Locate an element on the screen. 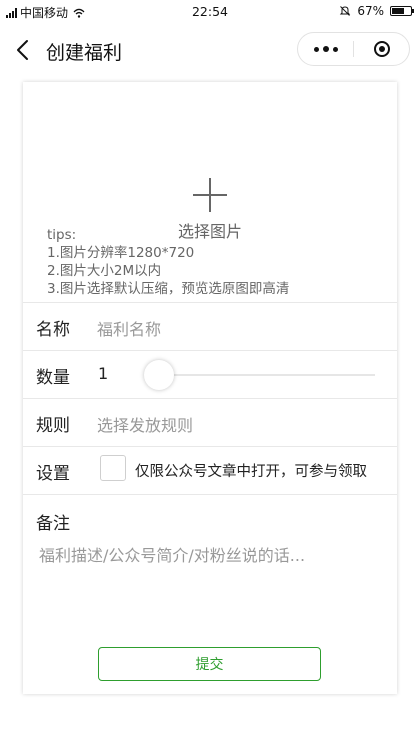 The height and width of the screenshot is (747, 420). status-right: 67% is located at coordinates (376, 11).